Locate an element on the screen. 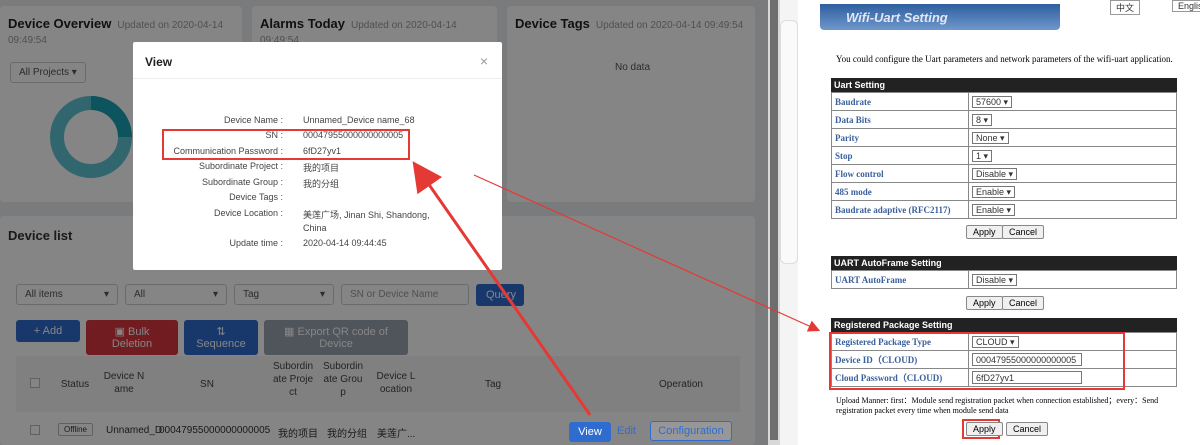 This screenshot has height=445, width=1200. arrow-to-registered is located at coordinates (647, 253).